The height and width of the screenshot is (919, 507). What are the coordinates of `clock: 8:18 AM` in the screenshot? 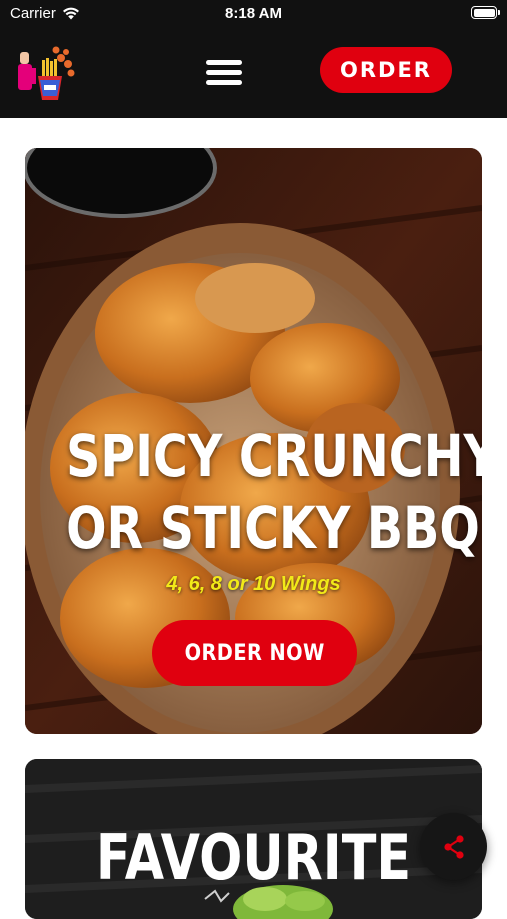 It's located at (253, 13).